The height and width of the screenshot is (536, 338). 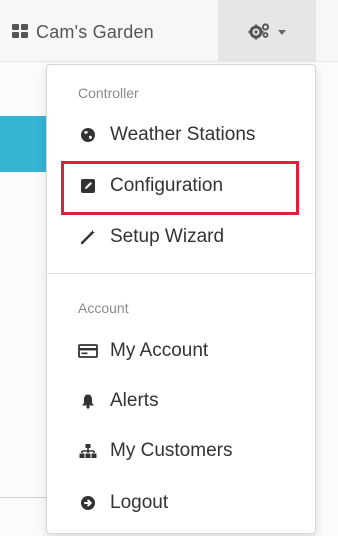 I want to click on menu-item-label: My Account, so click(x=159, y=350).